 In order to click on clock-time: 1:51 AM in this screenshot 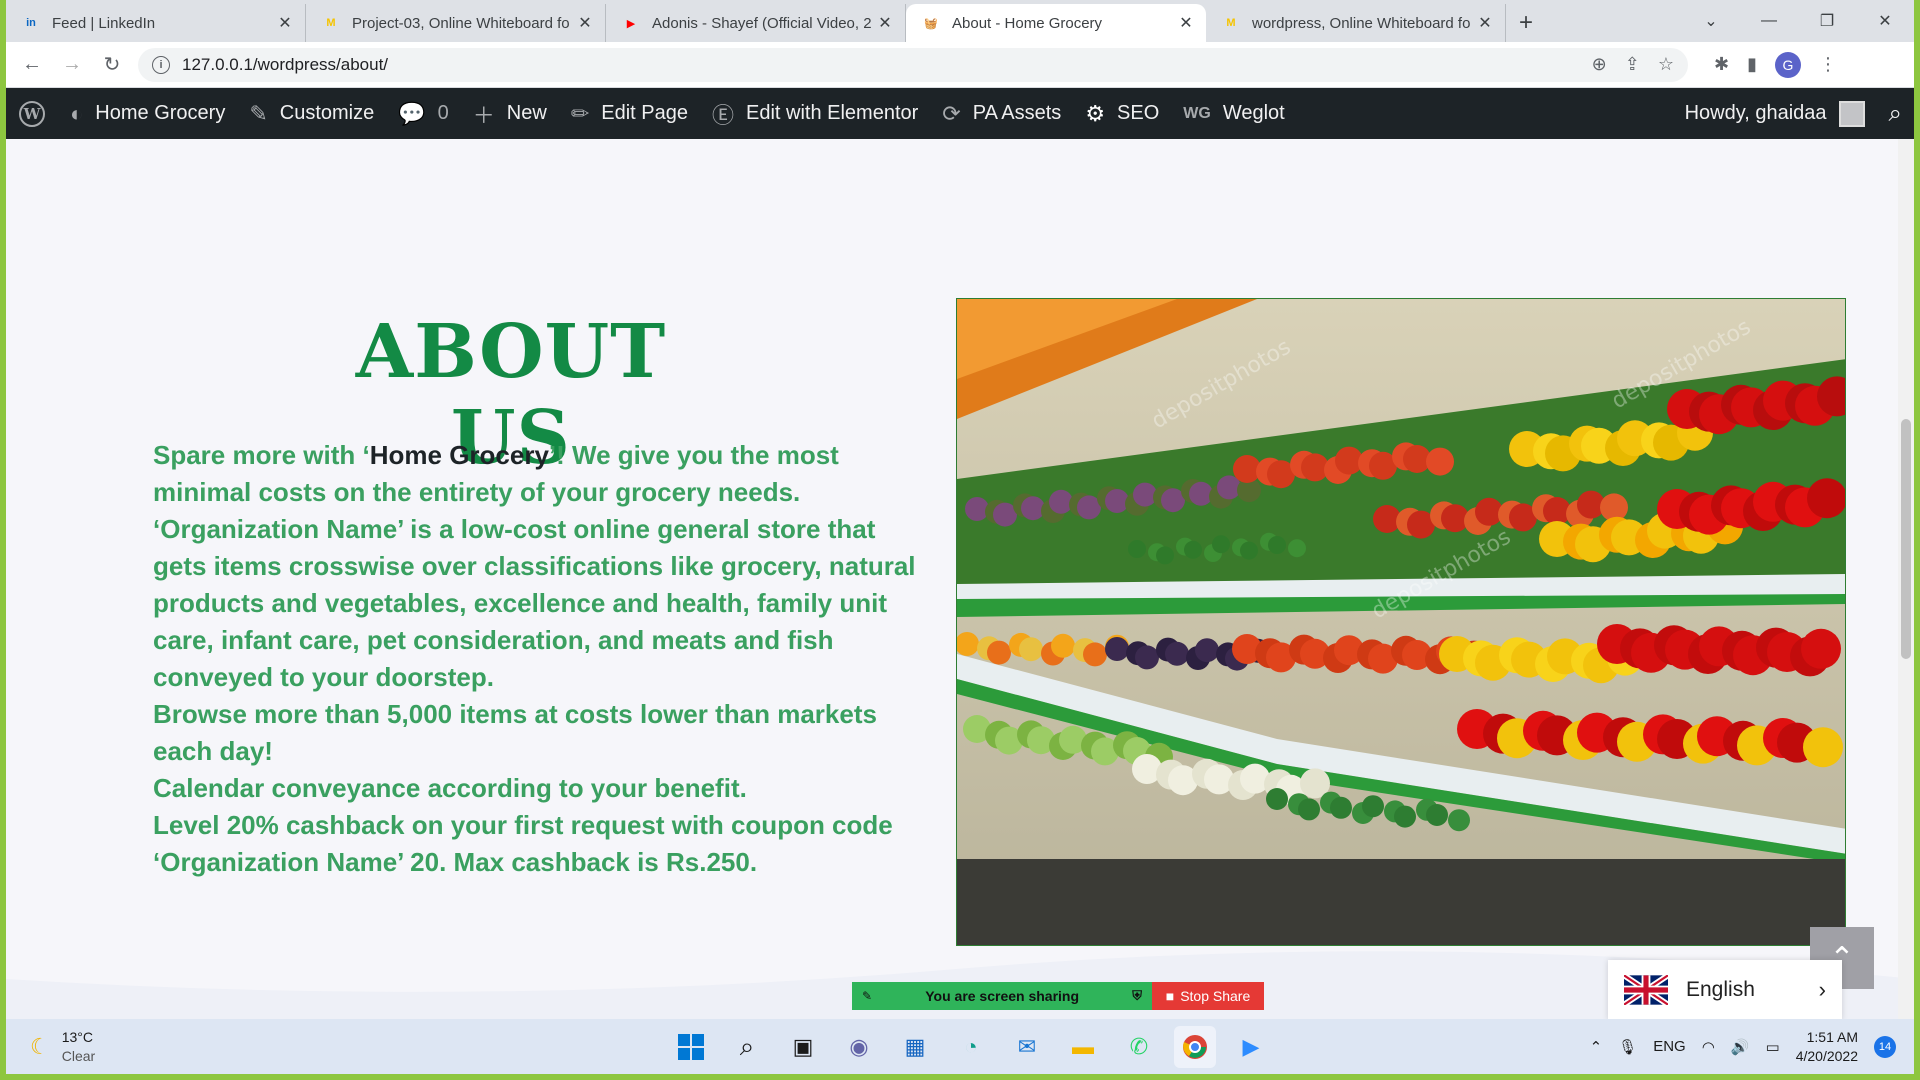, I will do `click(1832, 1036)`.